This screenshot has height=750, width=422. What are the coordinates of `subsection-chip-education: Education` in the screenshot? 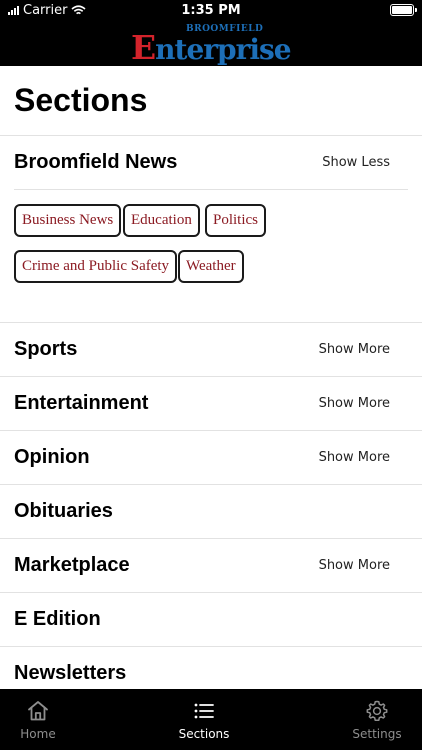 It's located at (161, 220).